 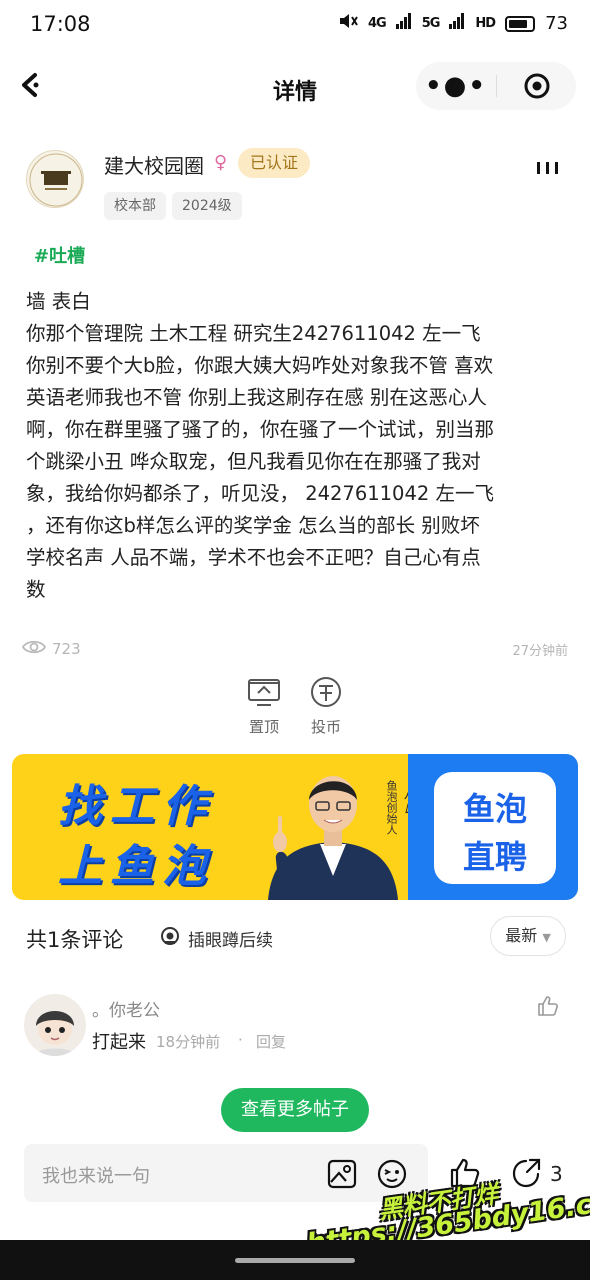 What do you see at coordinates (494, 809) in the screenshot?
I see `ad-brand-line-1: 鱼泡` at bounding box center [494, 809].